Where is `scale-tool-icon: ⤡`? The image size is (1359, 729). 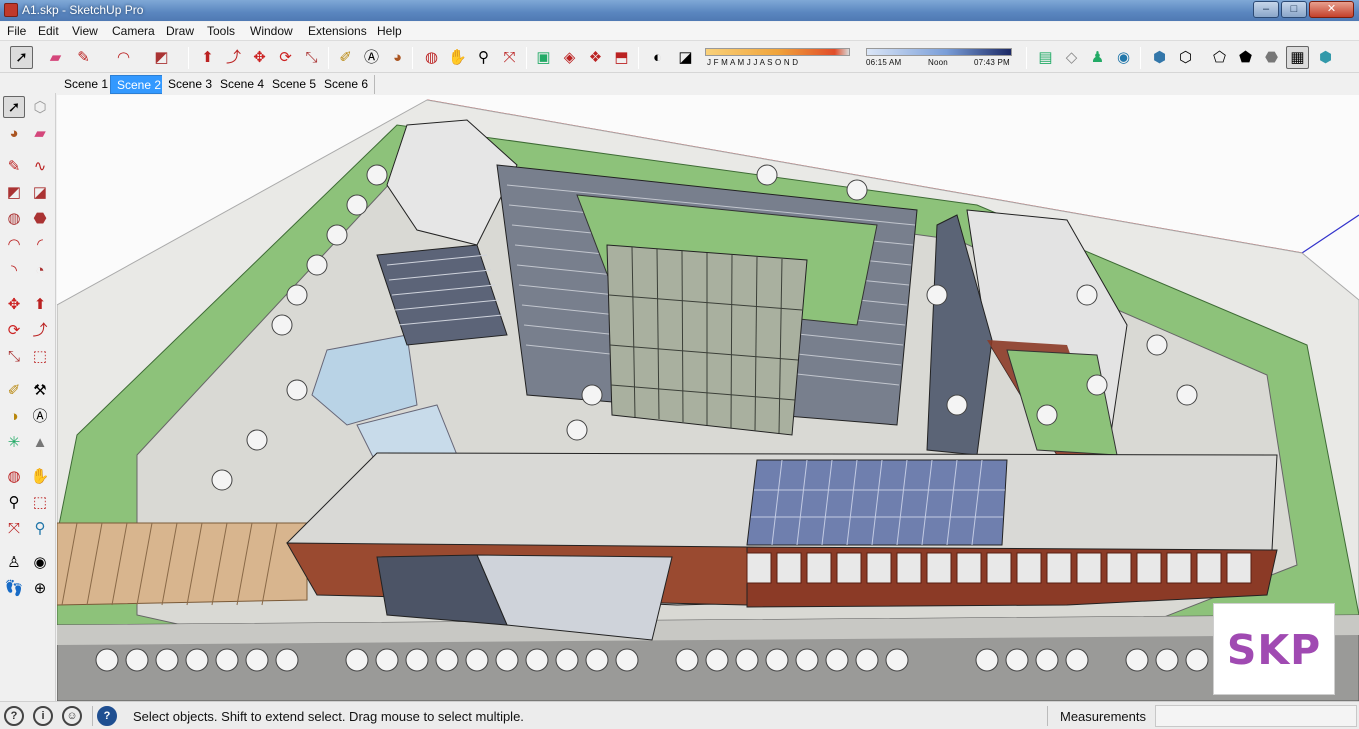 scale-tool-icon: ⤡ is located at coordinates (311, 57).